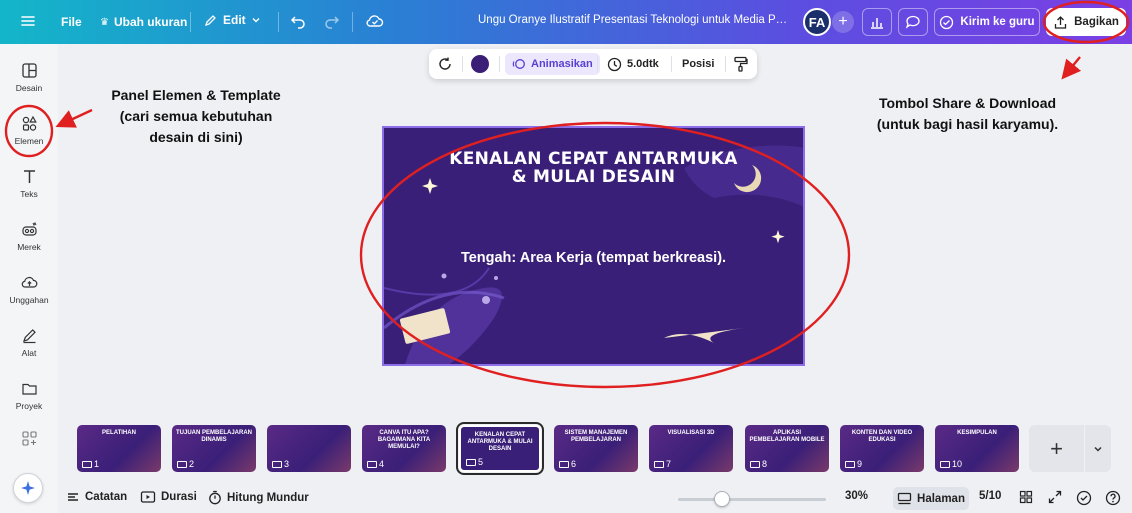  I want to click on chevron-down-icon, so click(256, 20).